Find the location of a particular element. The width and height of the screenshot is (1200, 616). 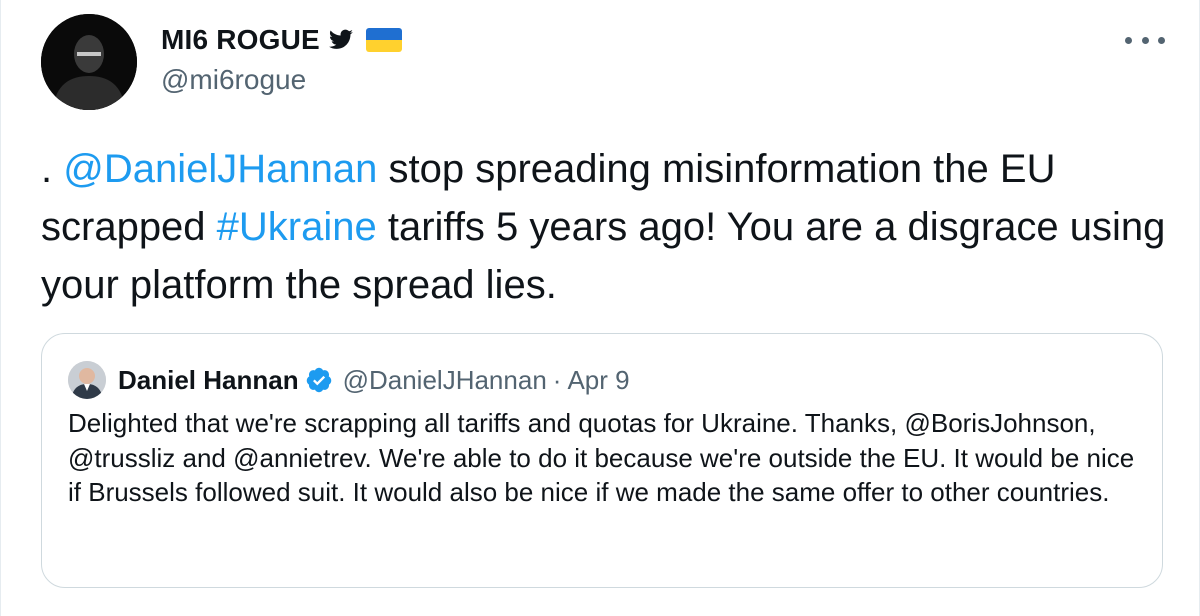

author-name-row: MI6 ROGUE is located at coordinates (281, 40).